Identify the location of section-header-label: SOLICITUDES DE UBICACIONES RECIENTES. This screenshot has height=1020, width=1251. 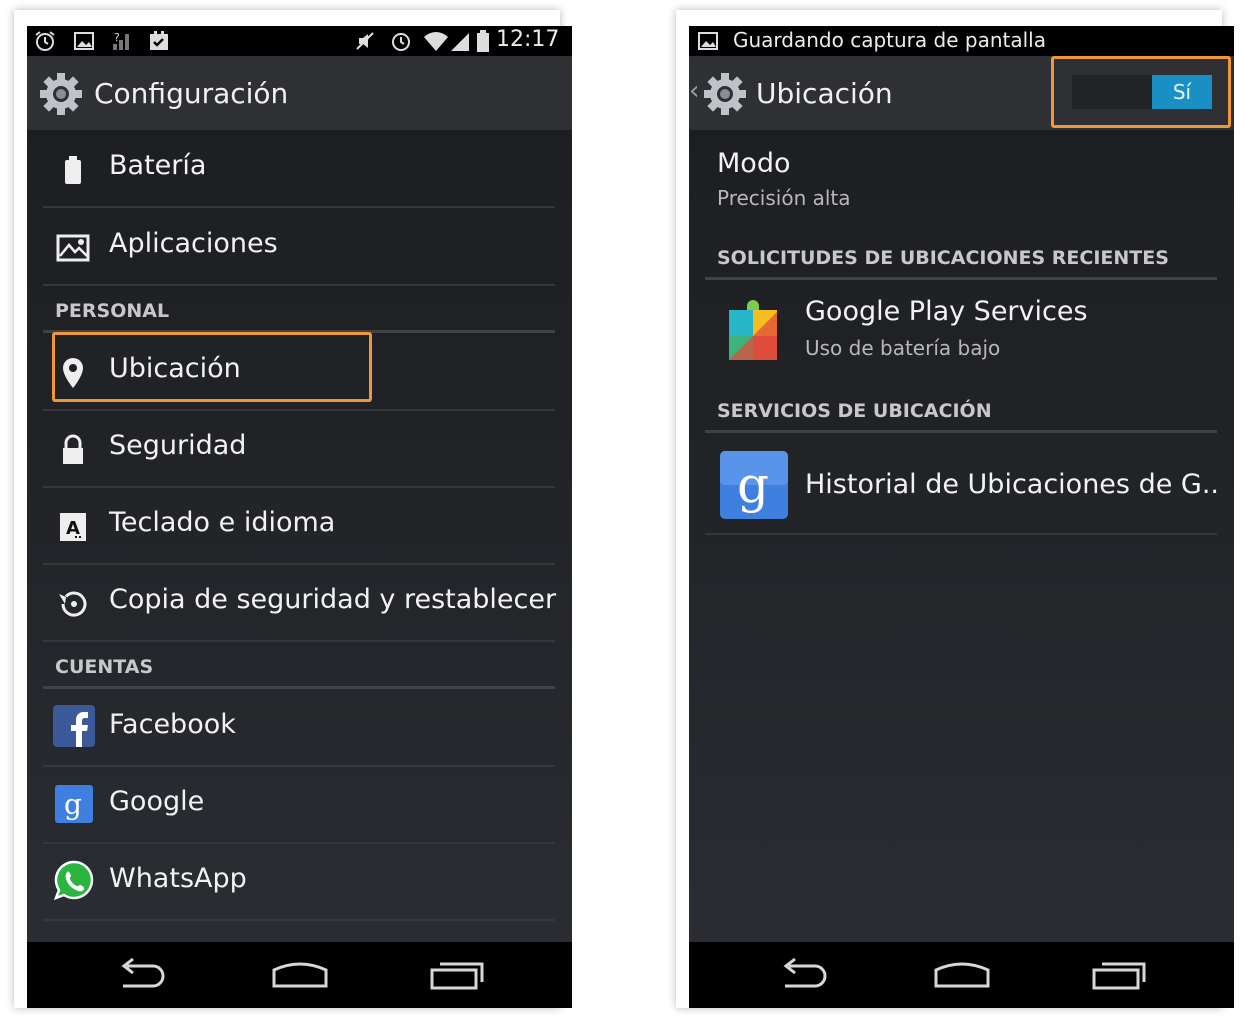
(943, 258).